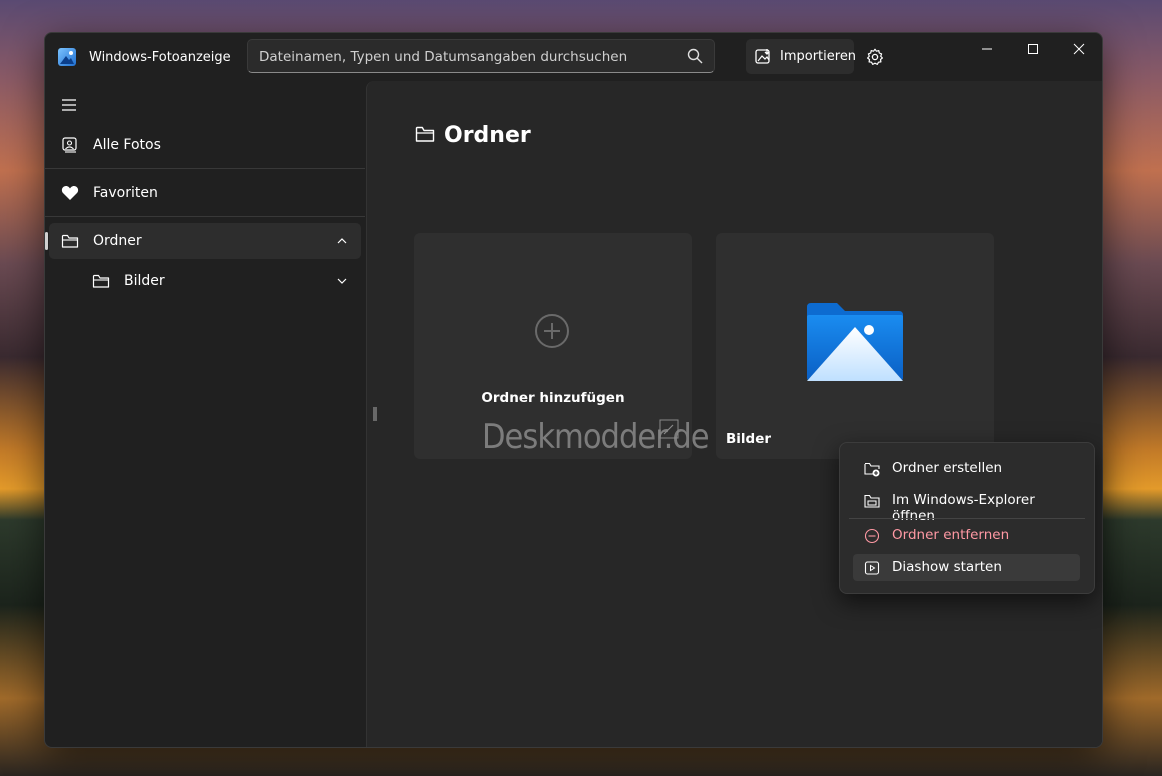 Image resolution: width=1162 pixels, height=776 pixels. Describe the element at coordinates (749, 439) in the screenshot. I see `folder-tile-label: Bilder` at that location.